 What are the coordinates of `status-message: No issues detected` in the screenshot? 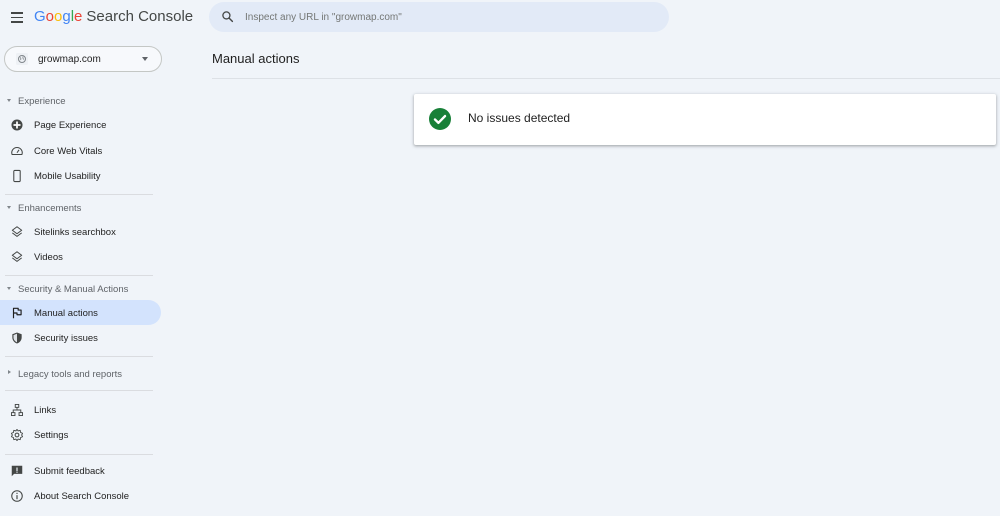 It's located at (519, 118).